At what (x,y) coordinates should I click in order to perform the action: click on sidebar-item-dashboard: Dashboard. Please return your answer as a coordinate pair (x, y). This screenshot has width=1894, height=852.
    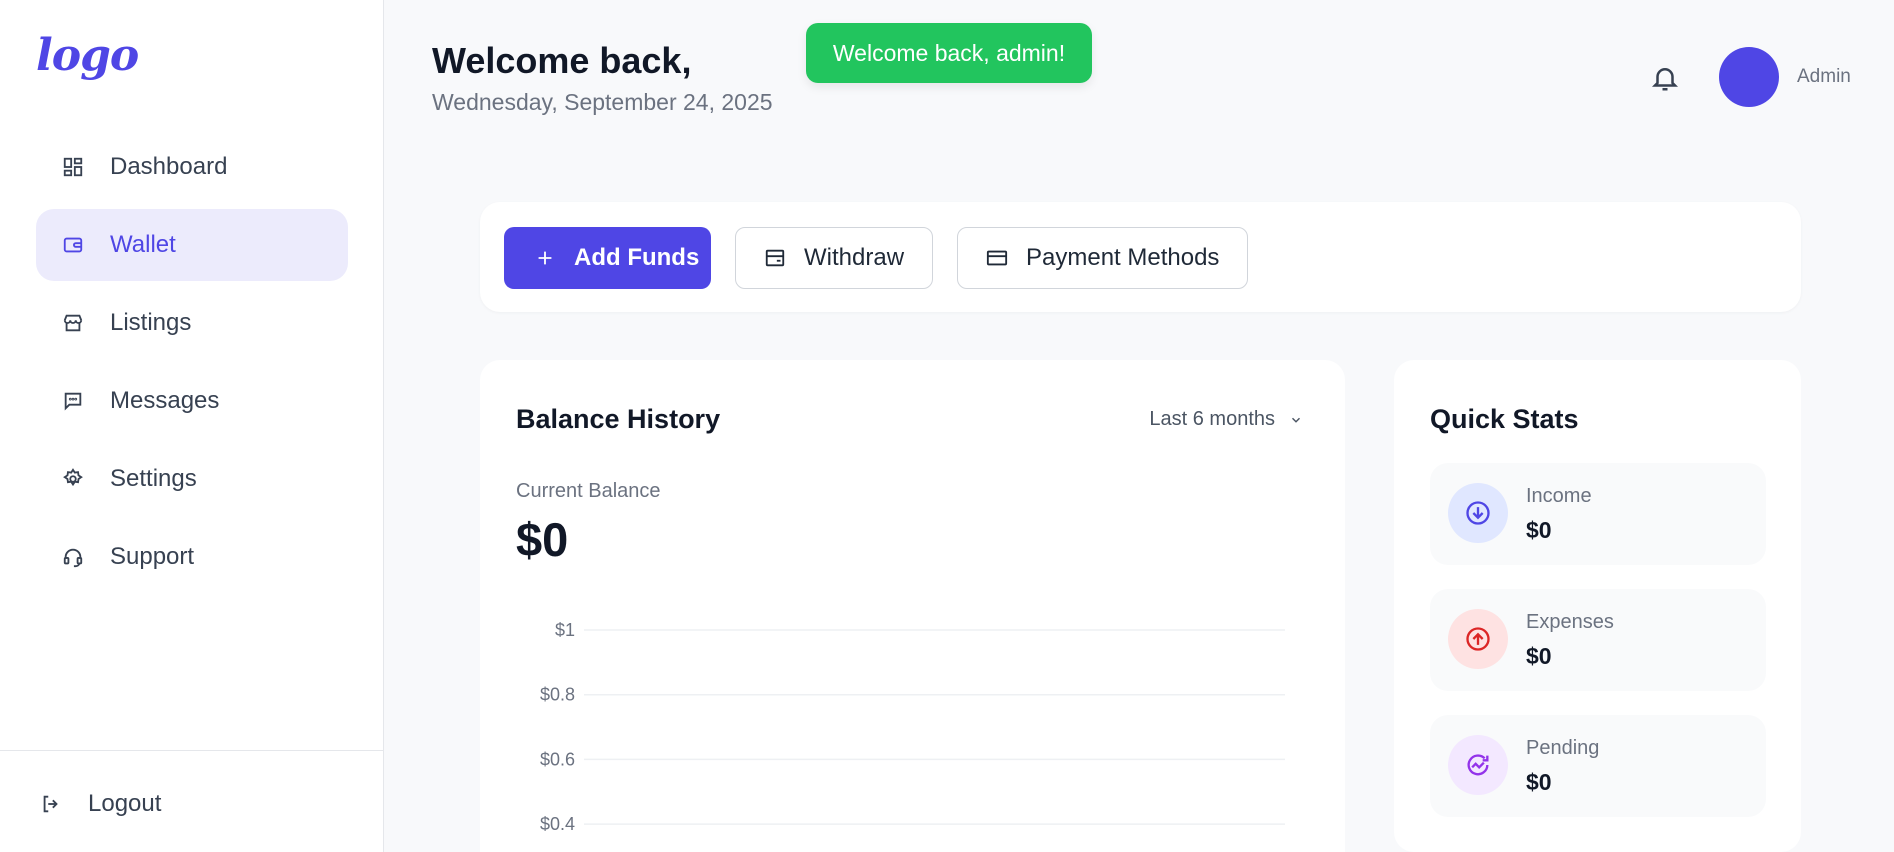
    Looking at the image, I should click on (192, 167).